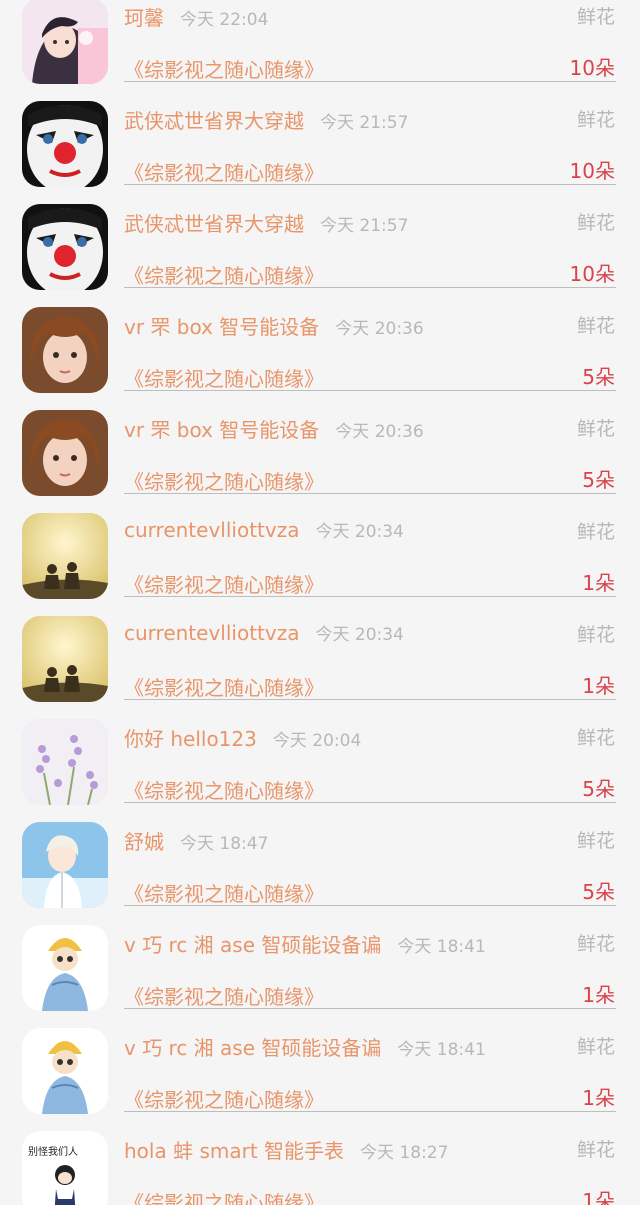 The image size is (640, 1205). What do you see at coordinates (320, 50) in the screenshot?
I see `gift-row: 珂馨 今天 22:04 鲜花《综影视之随心随缘》 10朵` at bounding box center [320, 50].